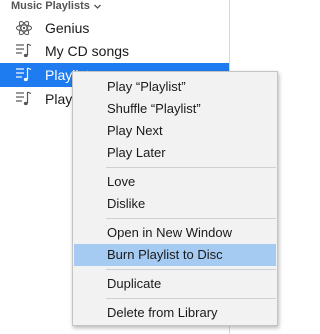 This screenshot has height=334, width=320. I want to click on section-header-music-playlists: Music Playlists, so click(56, 6).